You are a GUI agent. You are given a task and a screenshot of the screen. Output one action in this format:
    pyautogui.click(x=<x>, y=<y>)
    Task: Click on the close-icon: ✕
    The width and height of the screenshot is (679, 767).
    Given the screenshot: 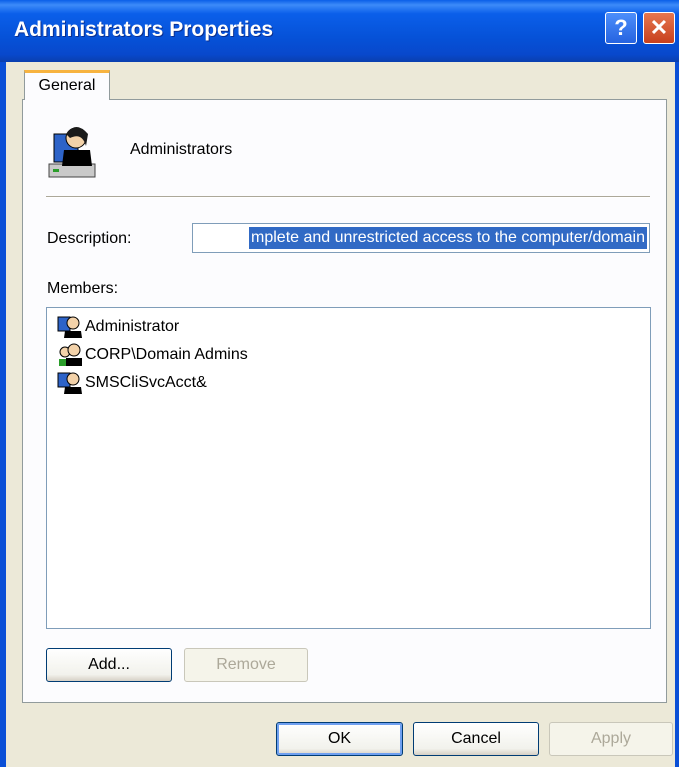 What is the action you would take?
    pyautogui.click(x=659, y=27)
    